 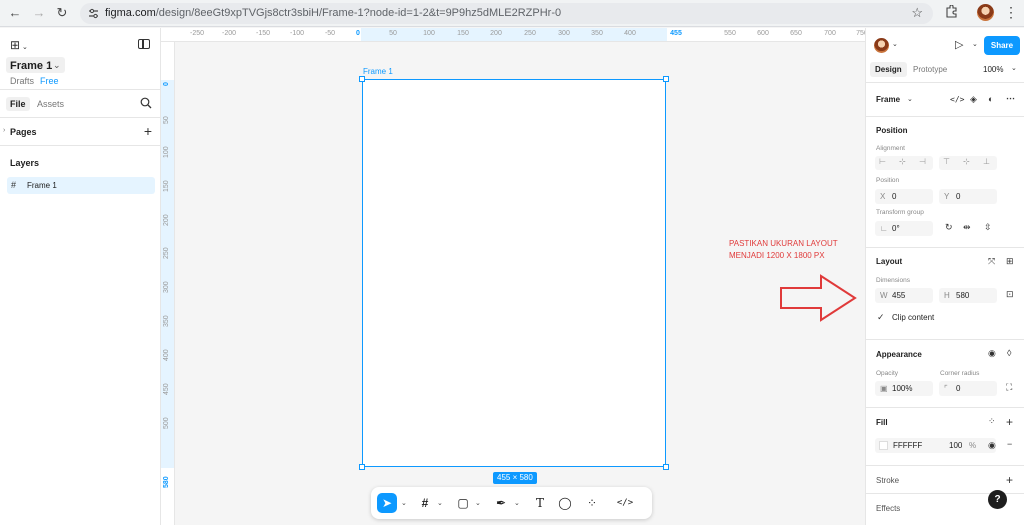 What do you see at coordinates (387, 503) in the screenshot?
I see `move-tool-icon: ➤` at bounding box center [387, 503].